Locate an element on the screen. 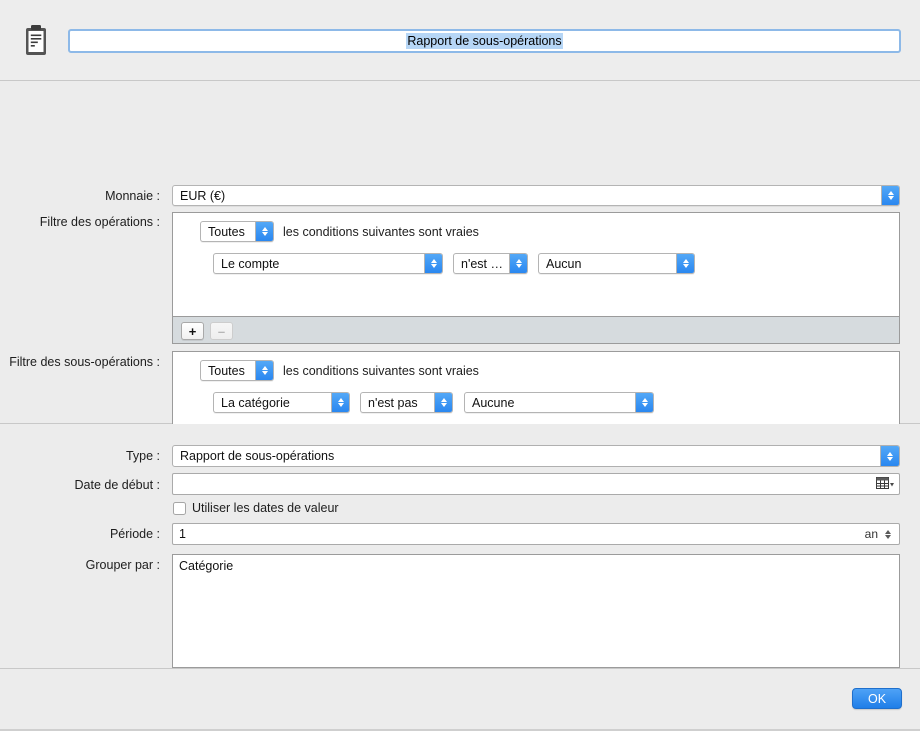 This screenshot has height=731, width=920. use-value-dates-row: Utiliser les dates de valeur is located at coordinates (256, 508).